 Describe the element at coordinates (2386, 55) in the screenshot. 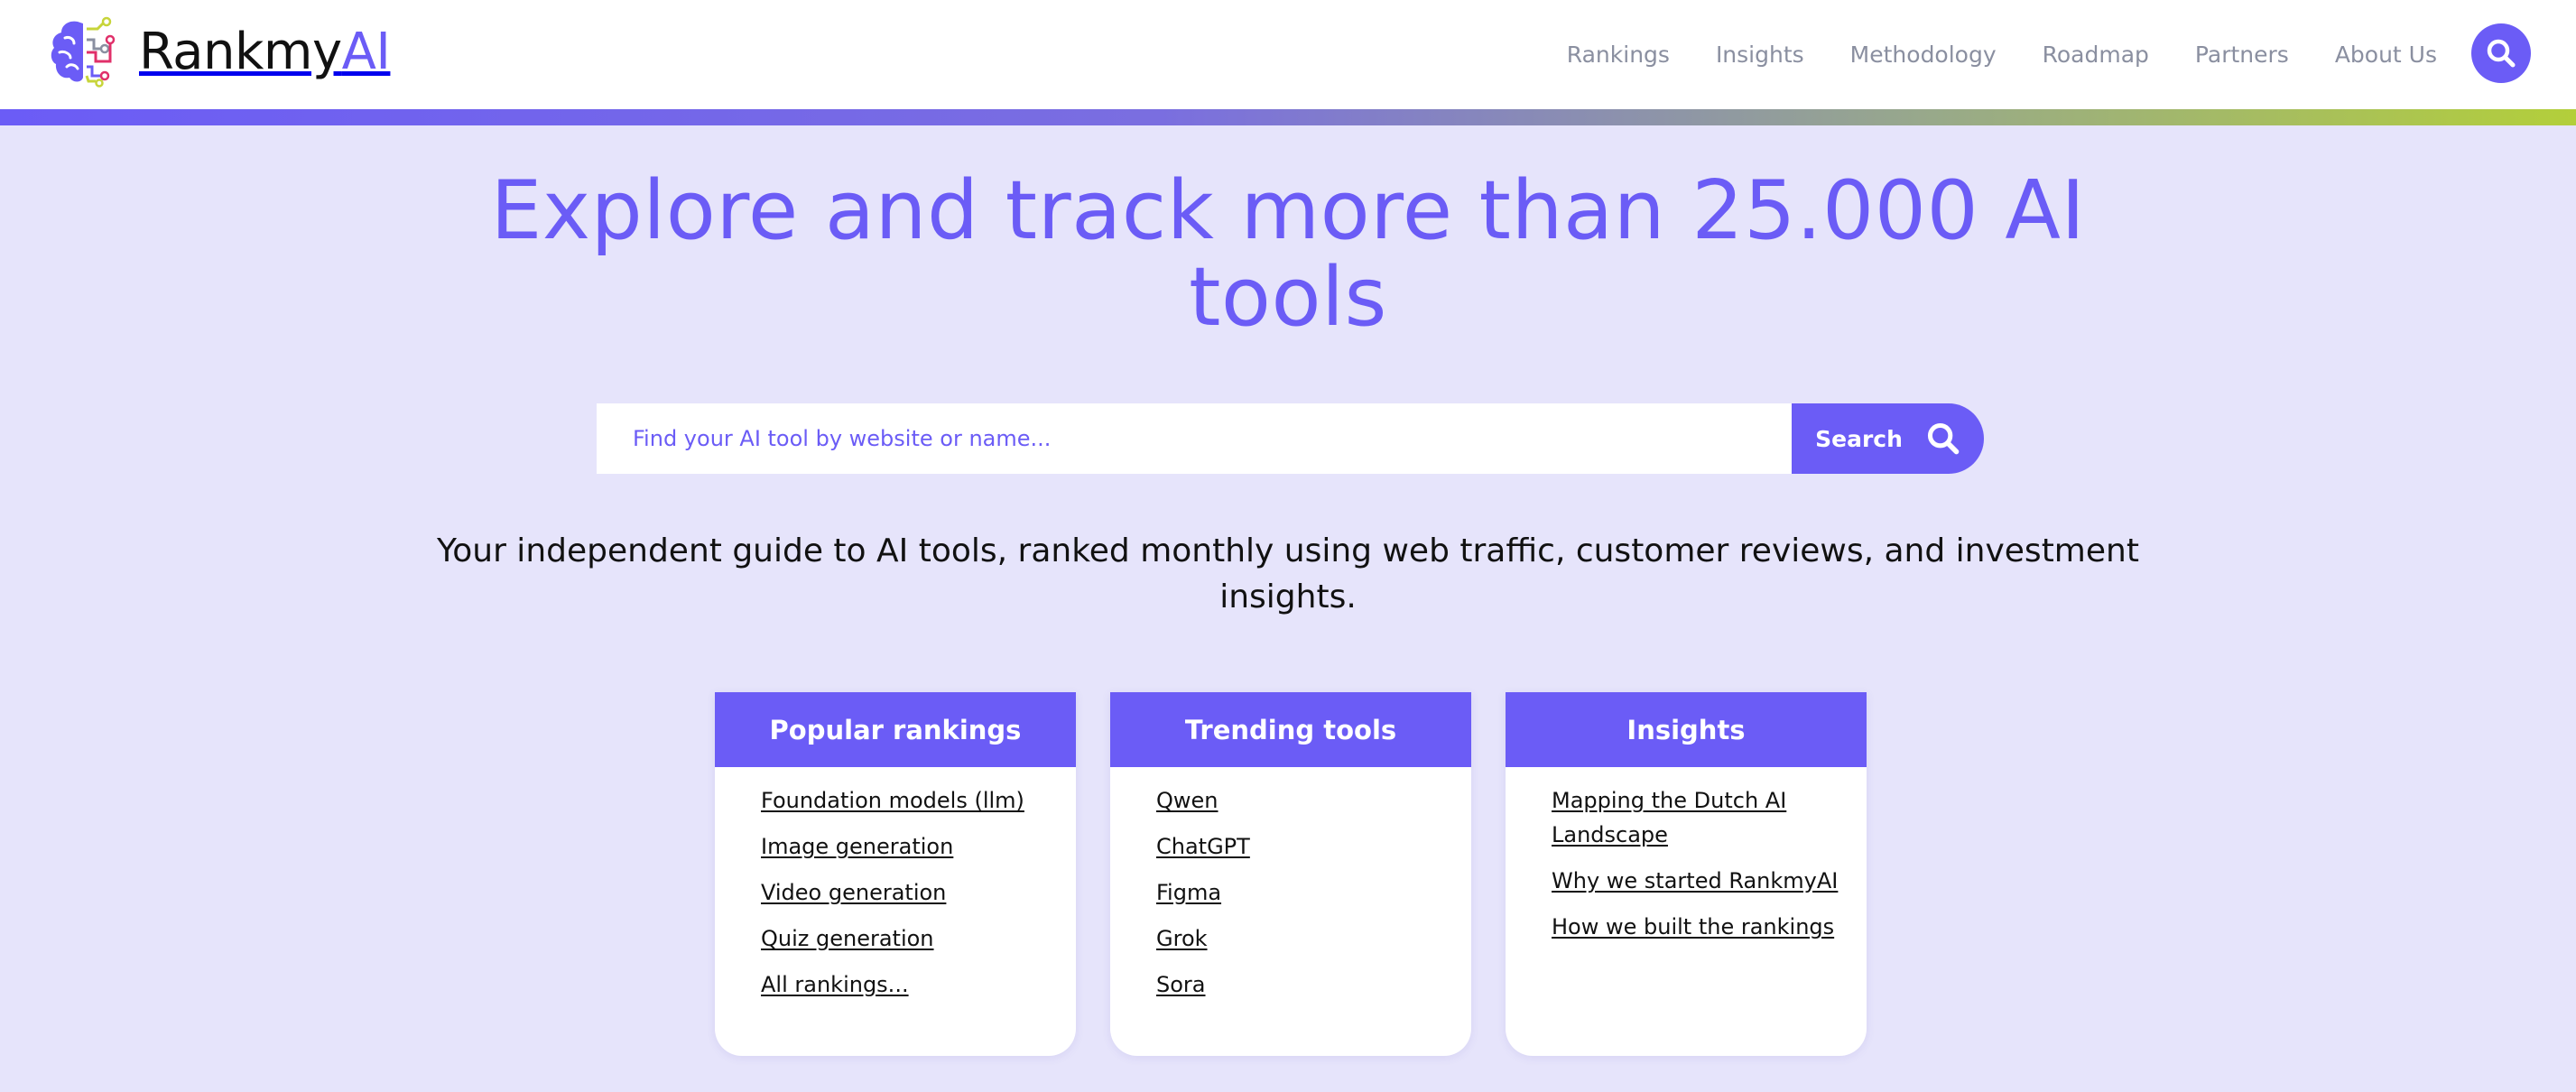

I see `nav-item-about-us: About Us` at that location.